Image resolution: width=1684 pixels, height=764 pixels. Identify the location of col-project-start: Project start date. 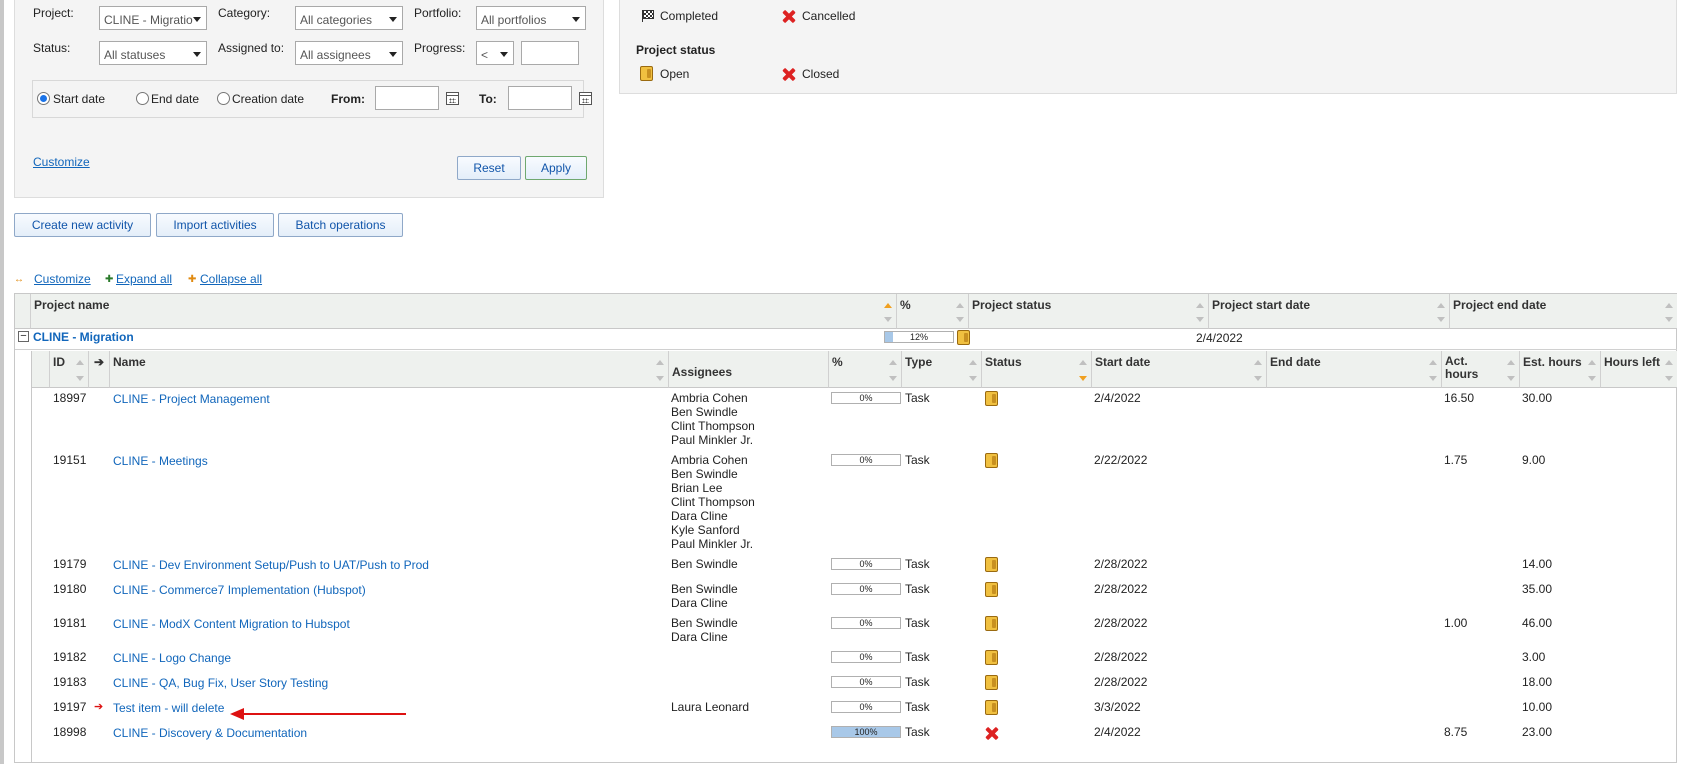
(1329, 311).